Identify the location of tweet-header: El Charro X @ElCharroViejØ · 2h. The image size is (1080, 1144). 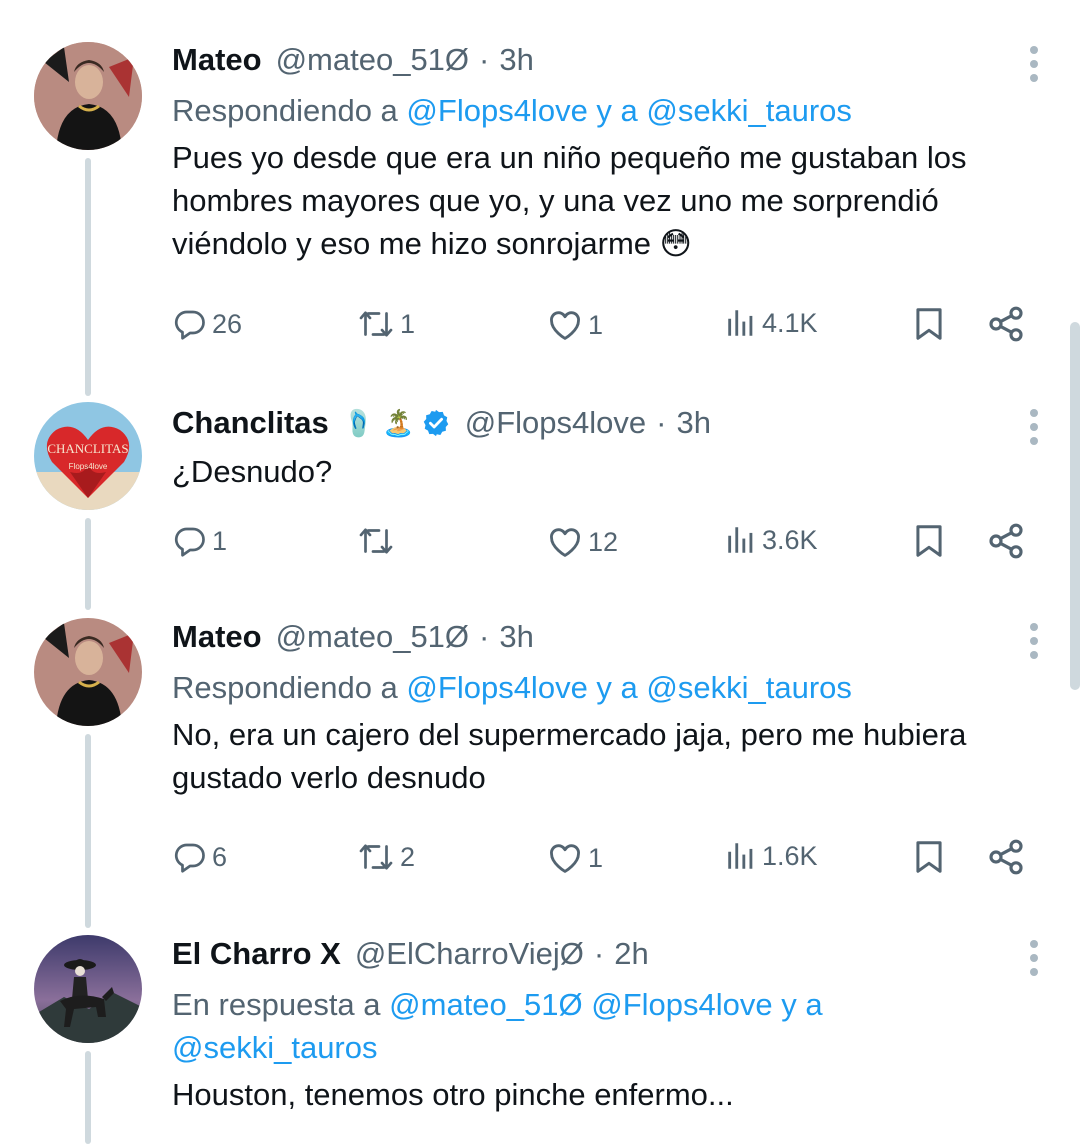
(596, 954).